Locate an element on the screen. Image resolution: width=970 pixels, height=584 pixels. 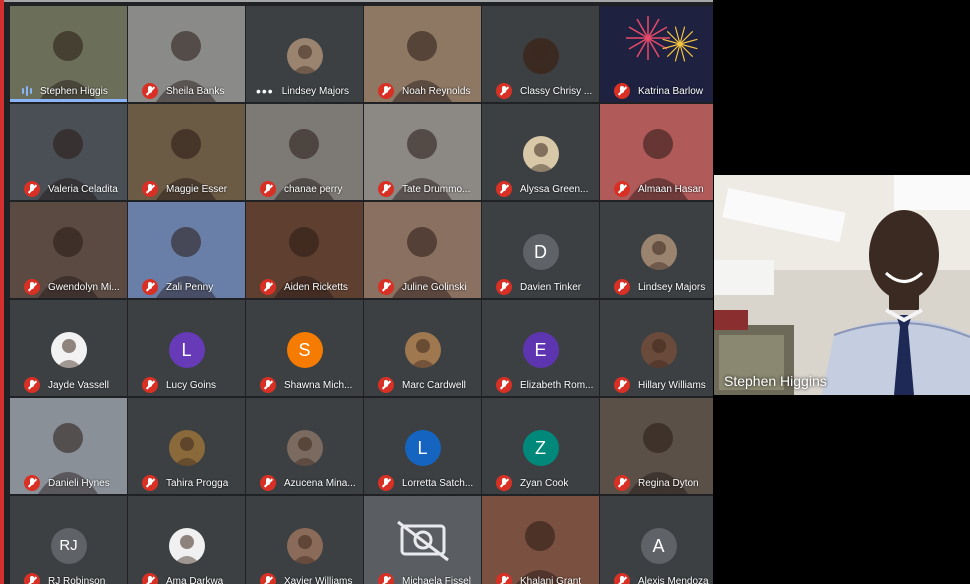
participant-tile: Maggie Esser is located at coordinates (186, 152).